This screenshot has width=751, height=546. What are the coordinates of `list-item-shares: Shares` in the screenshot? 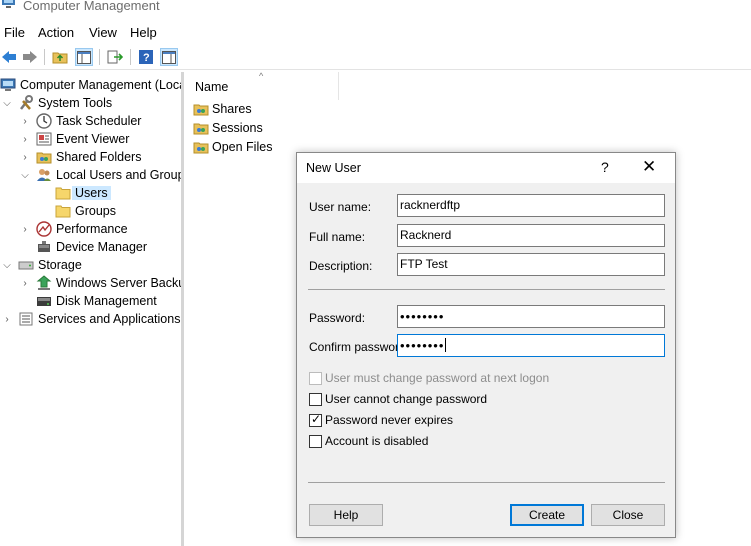 It's located at (222, 109).